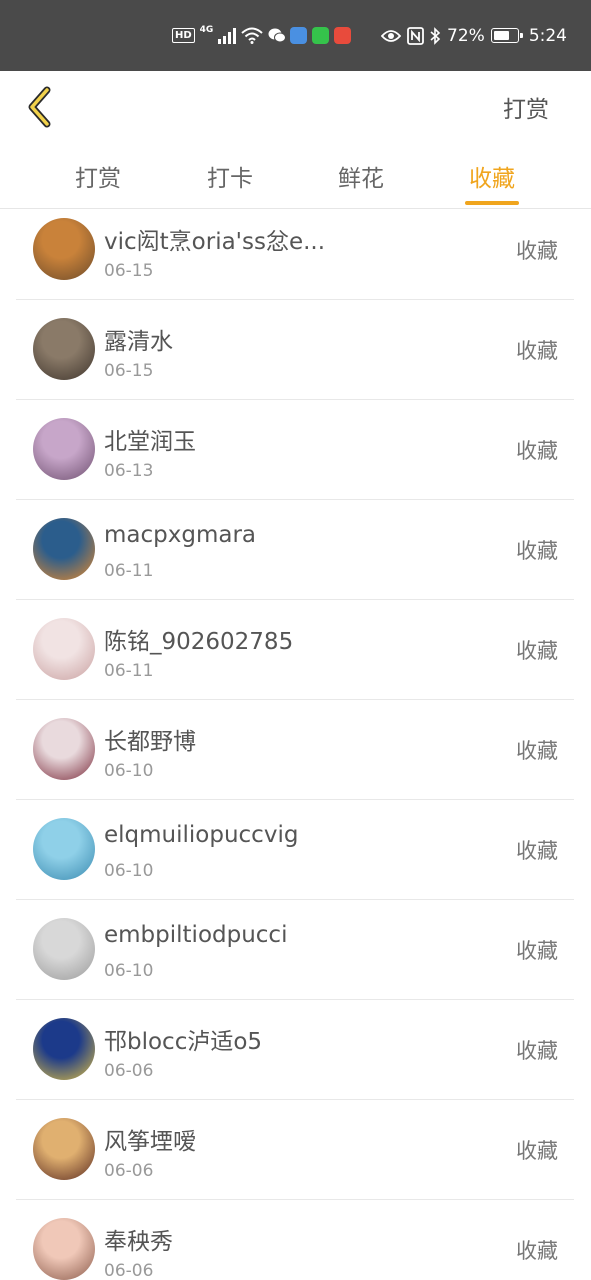 This screenshot has height=1280, width=591. I want to click on hd-icon: HD, so click(183, 35).